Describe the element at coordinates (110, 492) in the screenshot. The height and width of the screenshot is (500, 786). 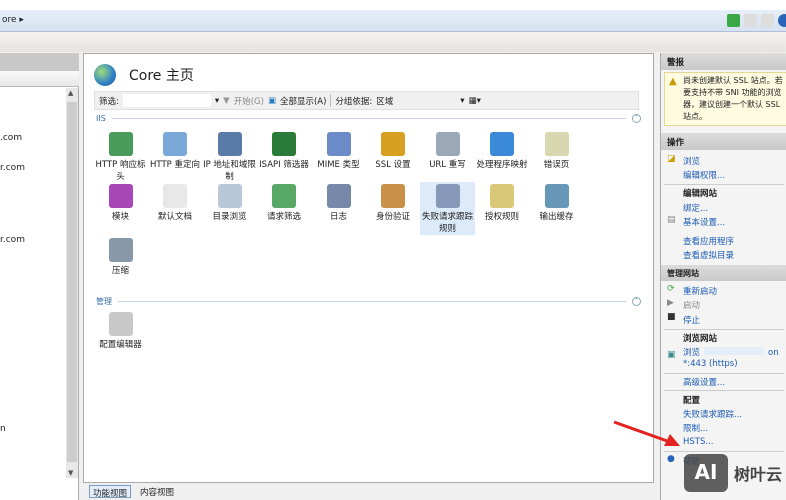
I see `features-view-tab: 功能视图` at that location.